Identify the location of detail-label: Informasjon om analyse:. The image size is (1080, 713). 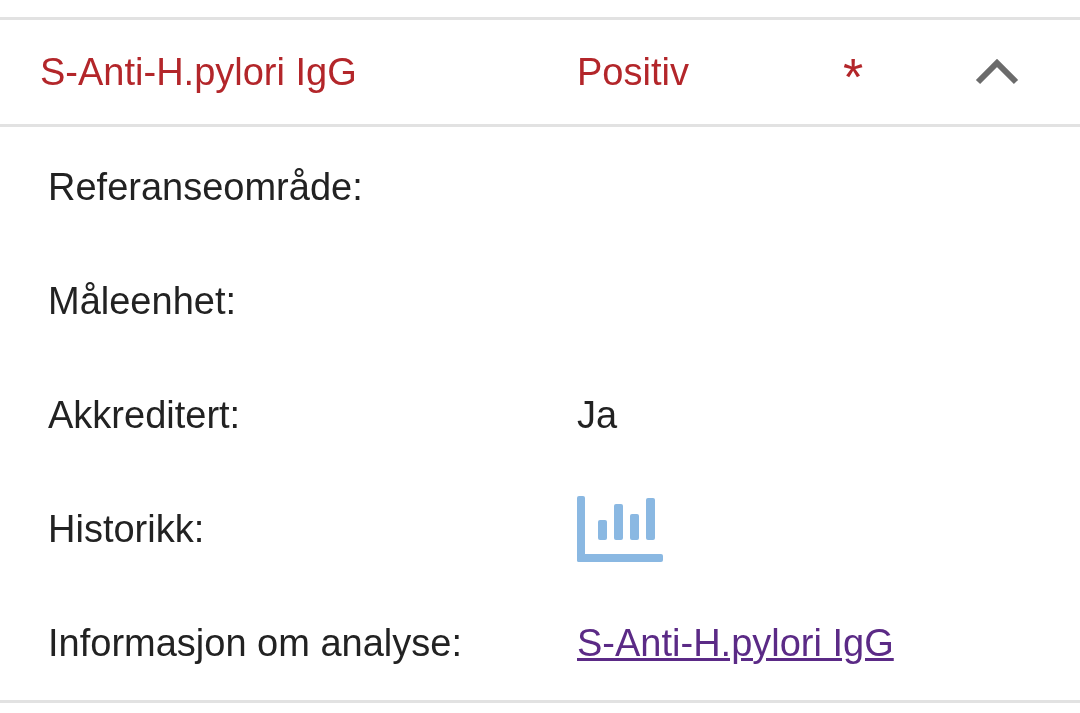
(255, 643).